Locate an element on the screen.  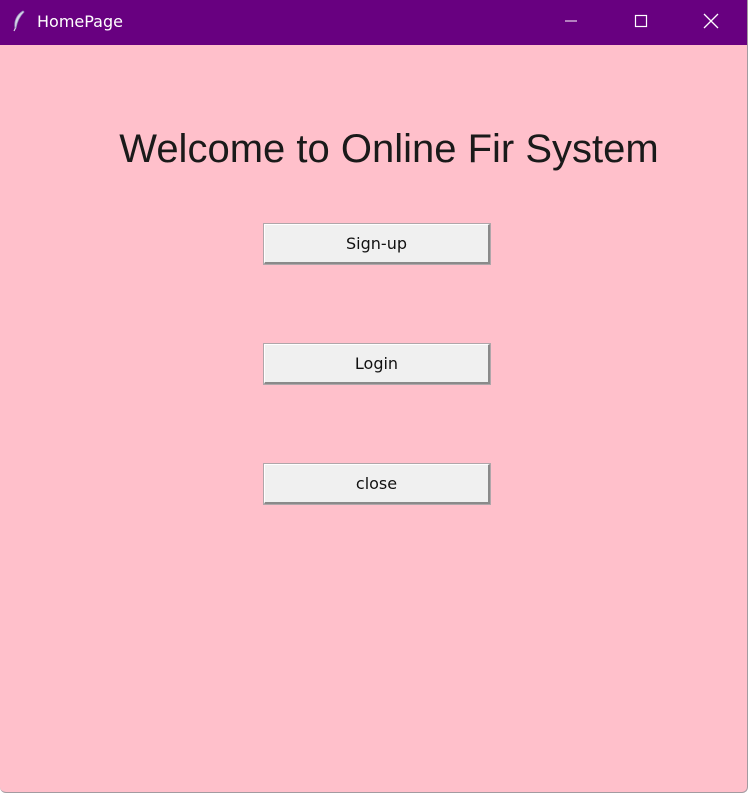
window-title: HomePage is located at coordinates (80, 21).